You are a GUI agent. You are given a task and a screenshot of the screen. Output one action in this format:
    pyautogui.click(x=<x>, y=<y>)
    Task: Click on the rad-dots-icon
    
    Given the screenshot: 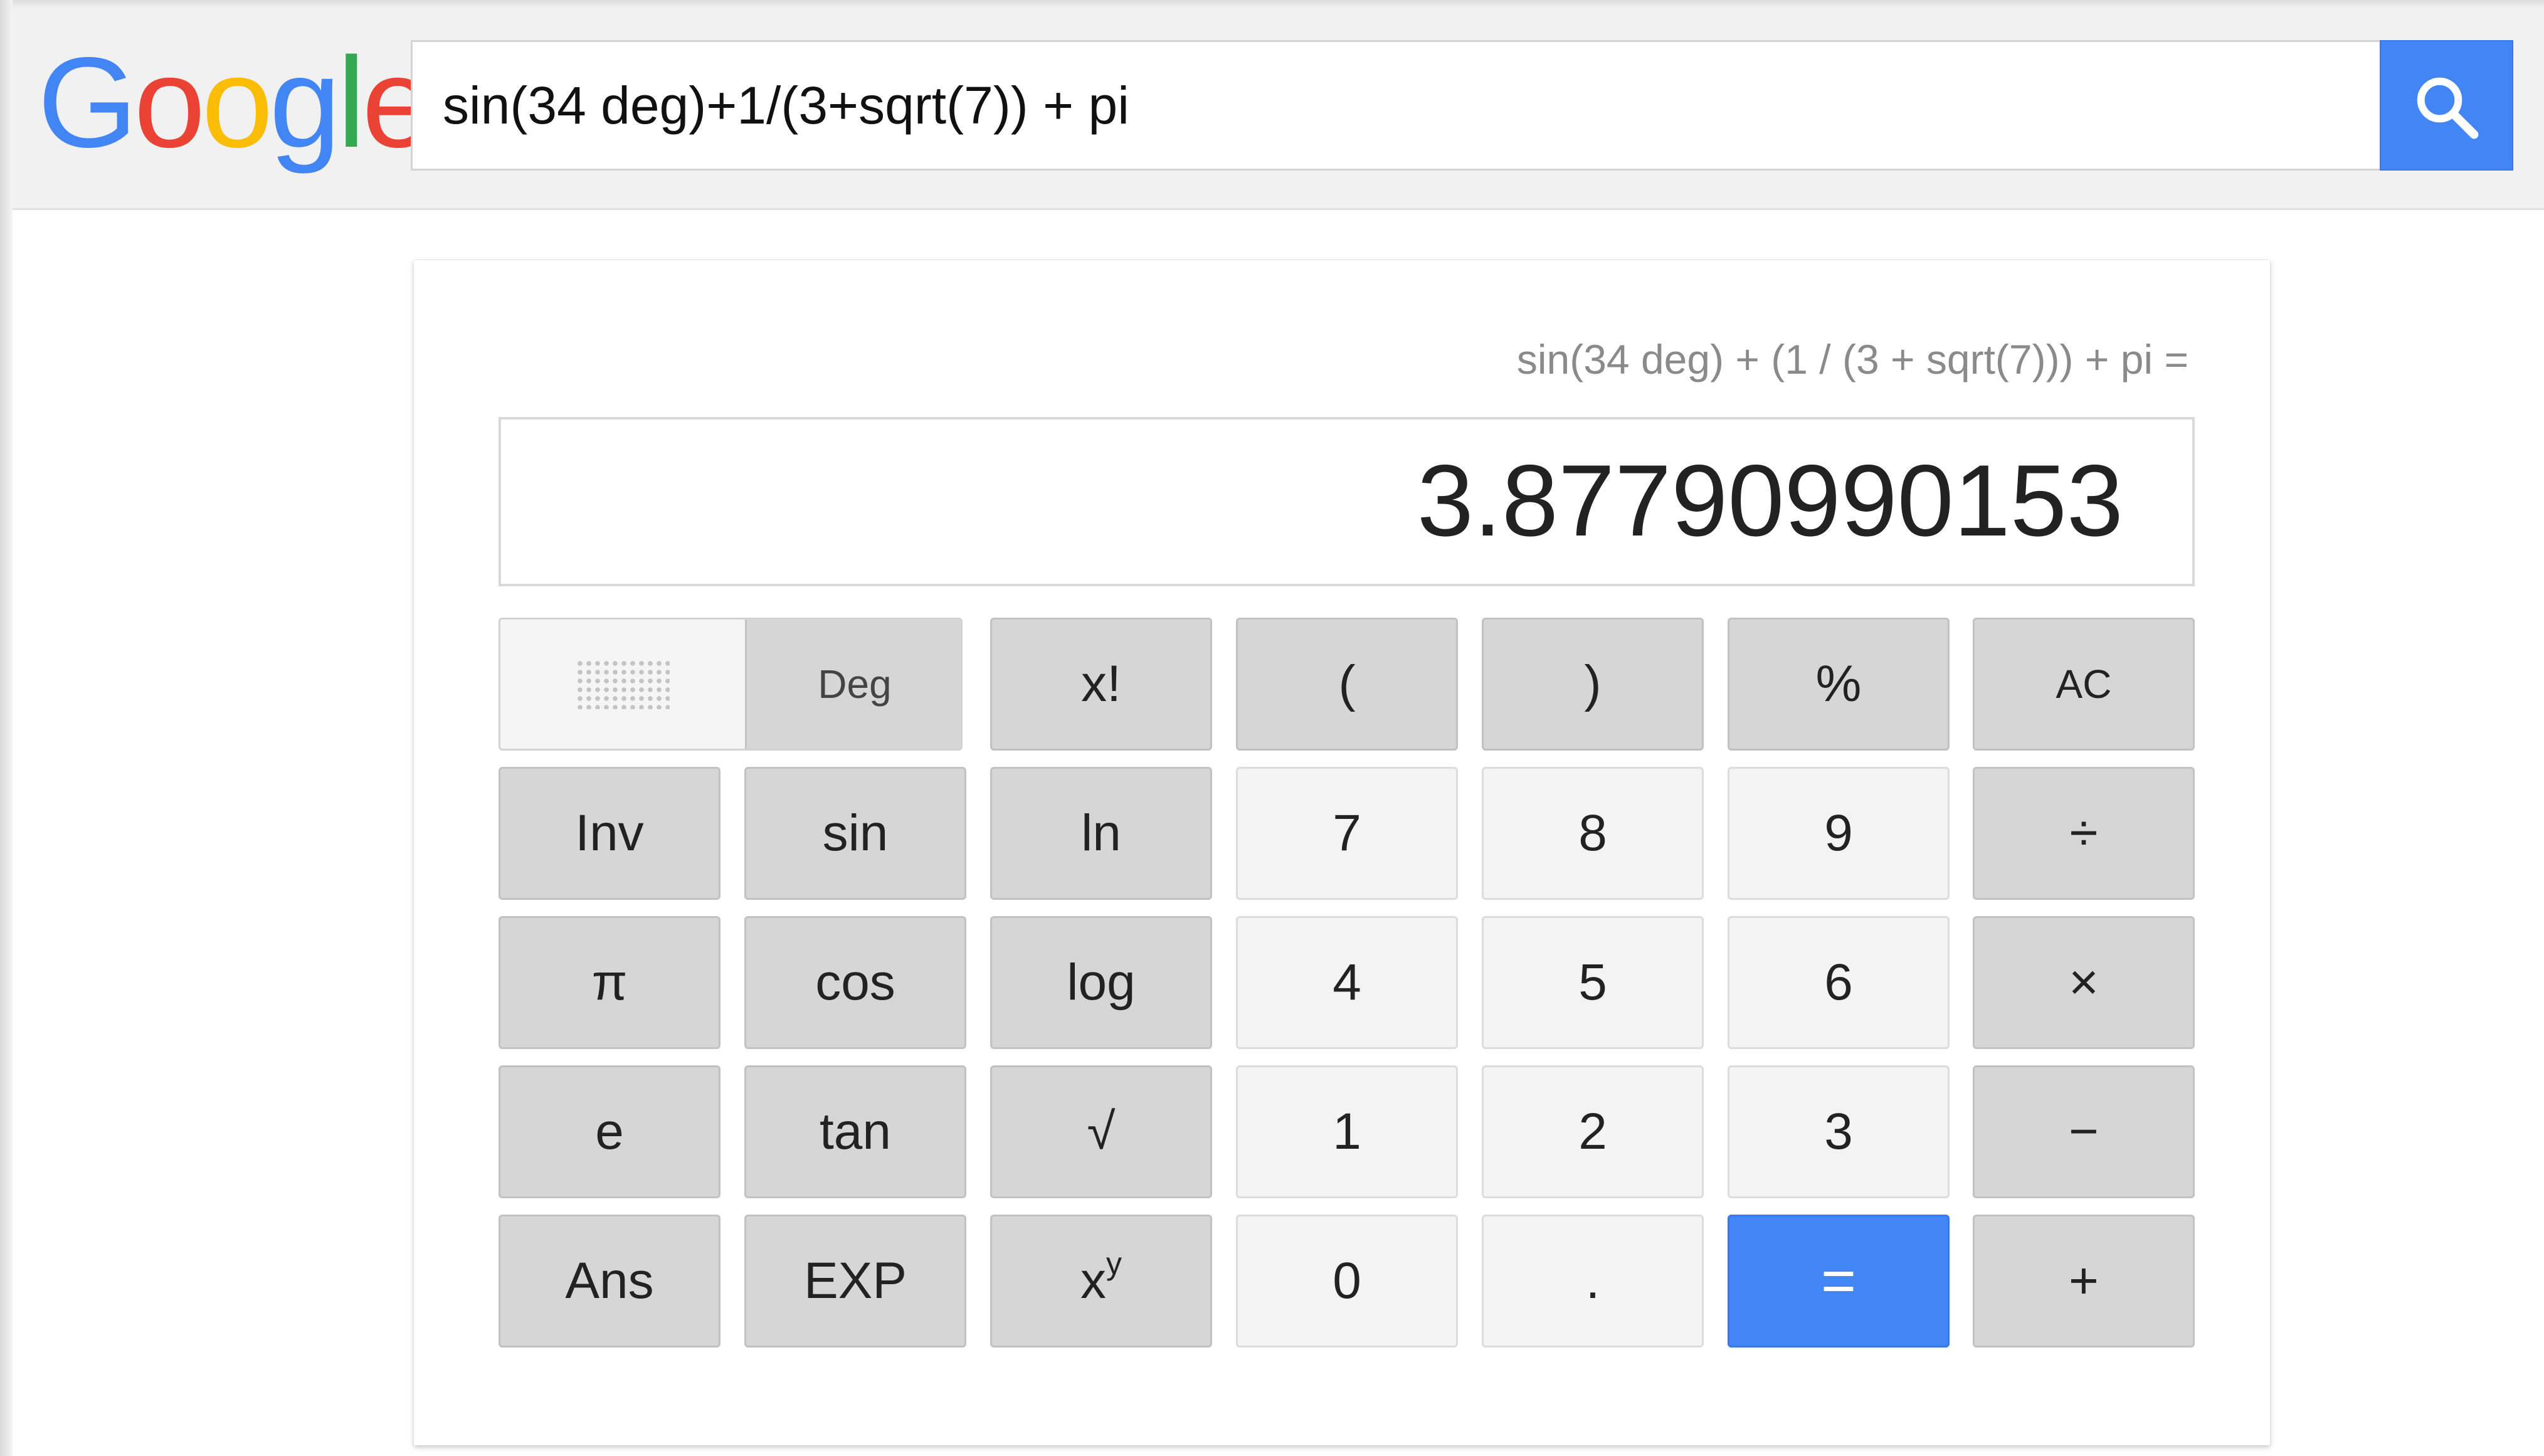 What is the action you would take?
    pyautogui.click(x=623, y=684)
    